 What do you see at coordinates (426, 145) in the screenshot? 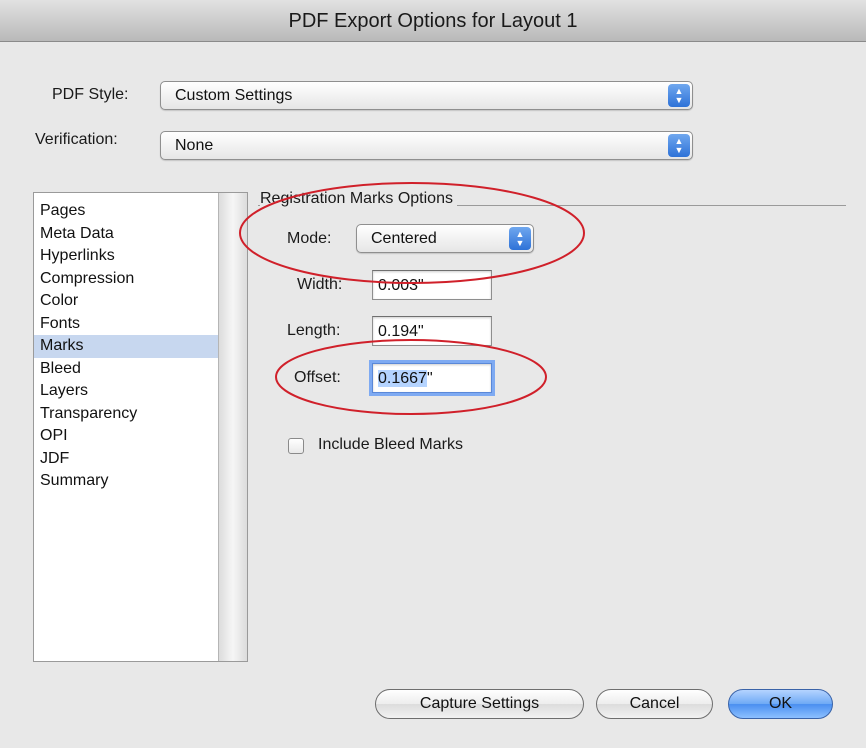
I see `verification-select: None ▲ ▼` at bounding box center [426, 145].